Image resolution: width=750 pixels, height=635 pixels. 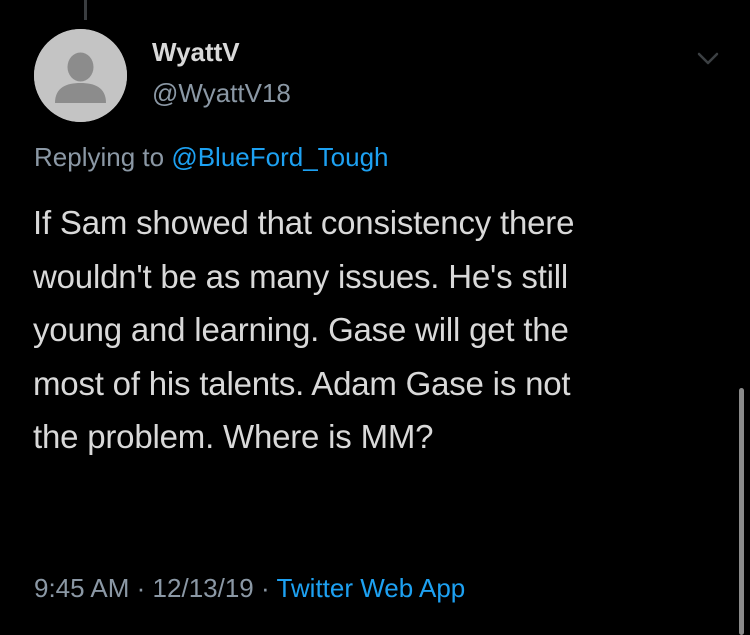 What do you see at coordinates (233, 436) in the screenshot?
I see `tweet-text-line: the problem. Where is MM?` at bounding box center [233, 436].